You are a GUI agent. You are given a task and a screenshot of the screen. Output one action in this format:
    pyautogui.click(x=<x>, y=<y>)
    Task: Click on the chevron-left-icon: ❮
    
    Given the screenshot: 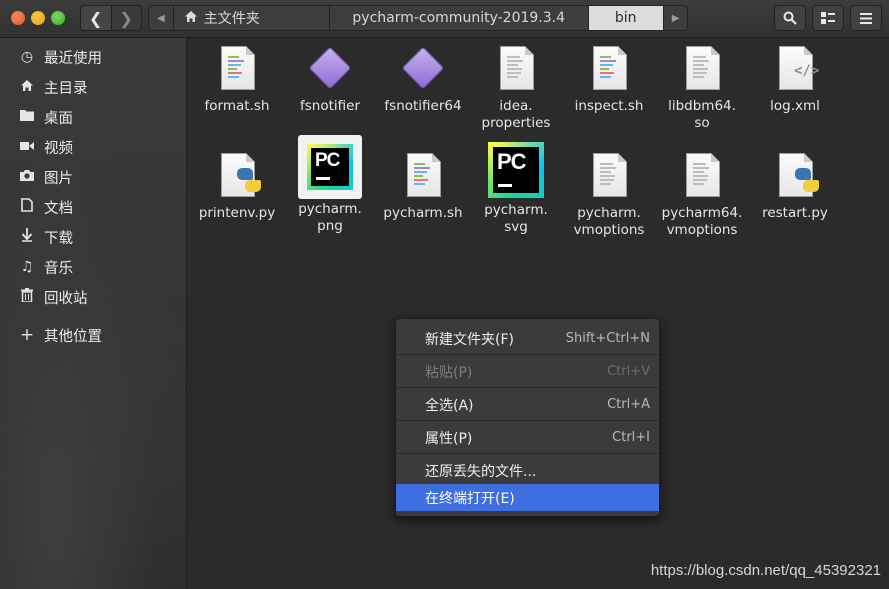 What is the action you would take?
    pyautogui.click(x=96, y=18)
    